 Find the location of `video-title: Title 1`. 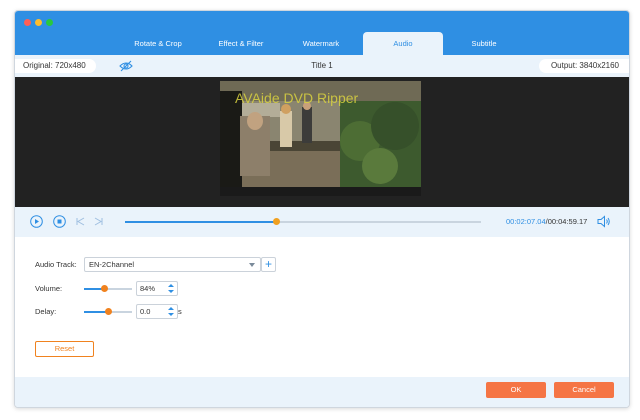

video-title: Title 1 is located at coordinates (322, 65).